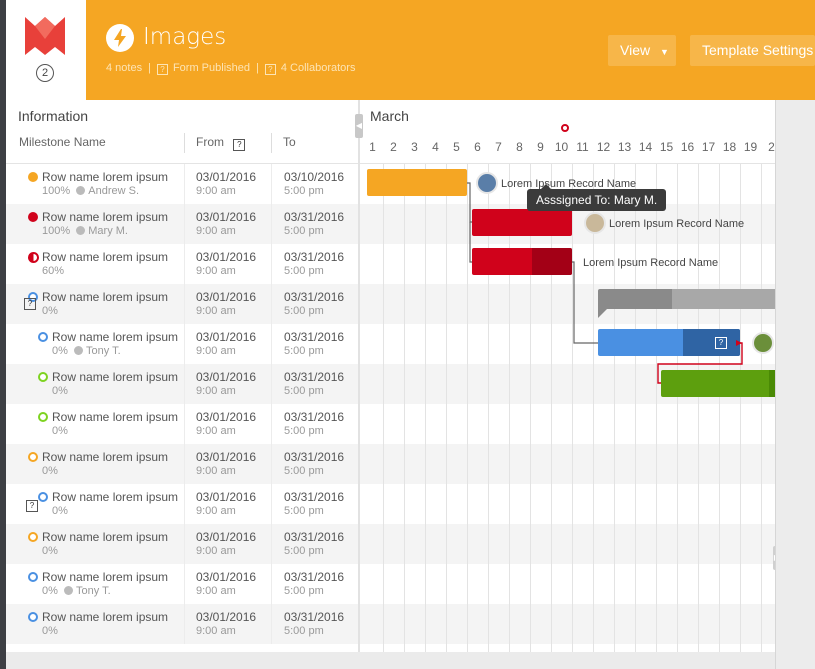 This screenshot has height=669, width=815. Describe the element at coordinates (185, 37) in the screenshot. I see `page-title: Images` at that location.